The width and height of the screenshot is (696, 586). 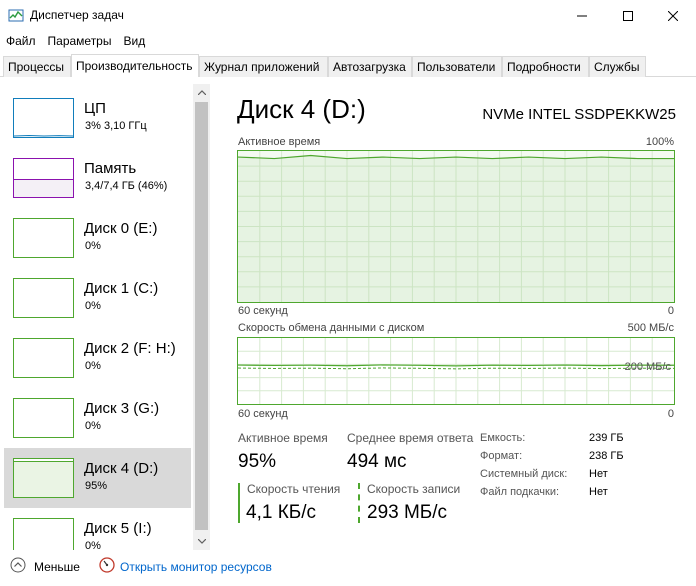 I want to click on chevron-up-circle-icon, so click(x=18, y=565).